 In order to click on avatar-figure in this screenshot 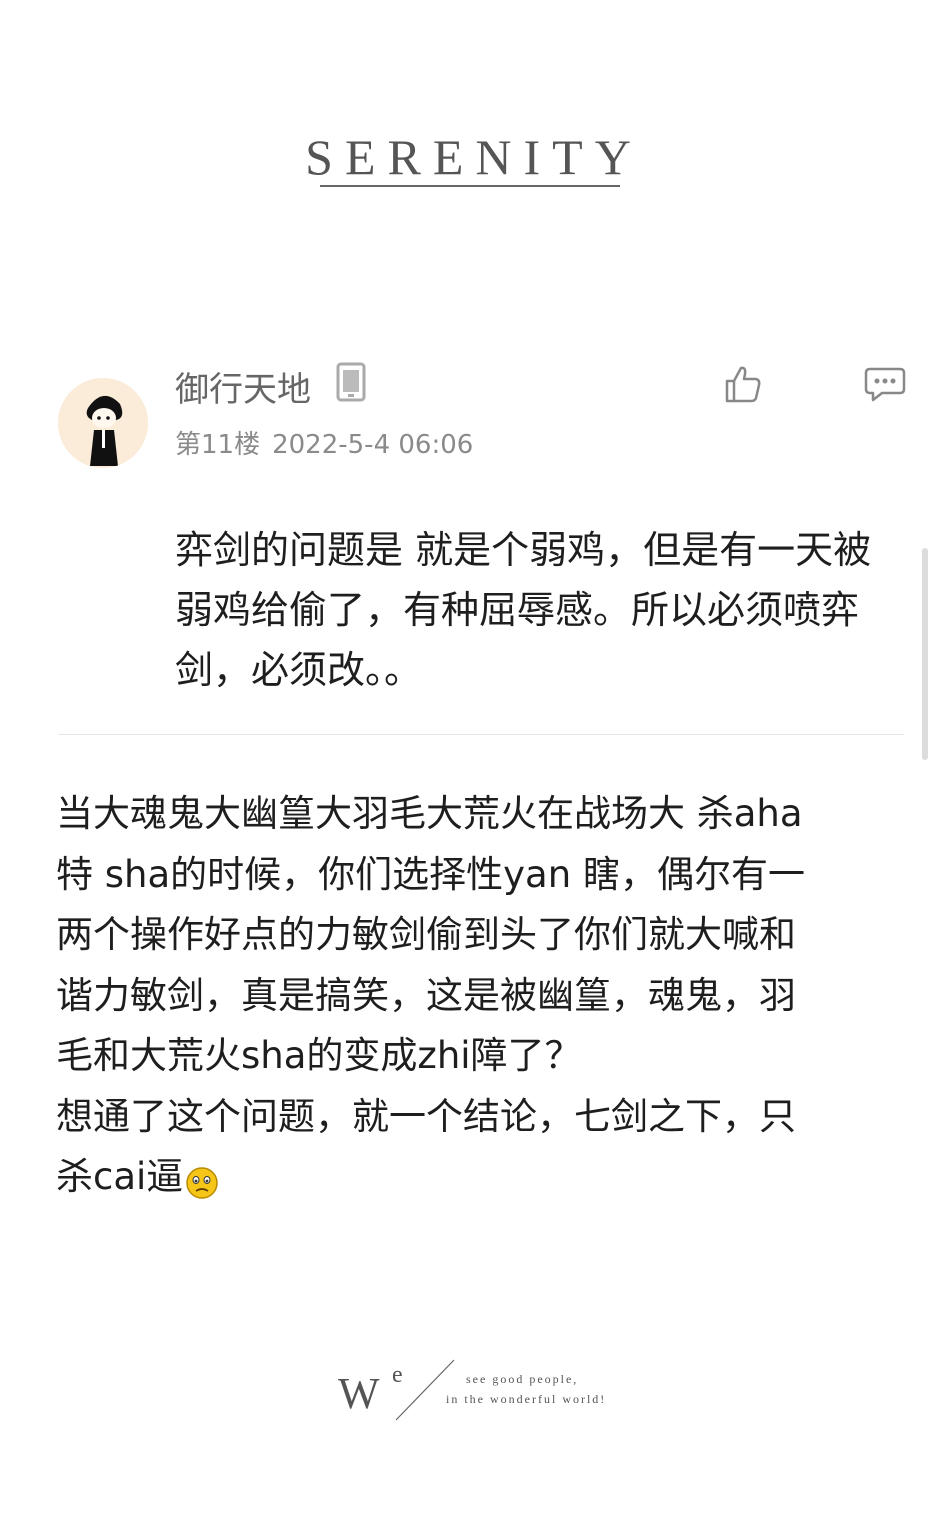, I will do `click(103, 423)`.